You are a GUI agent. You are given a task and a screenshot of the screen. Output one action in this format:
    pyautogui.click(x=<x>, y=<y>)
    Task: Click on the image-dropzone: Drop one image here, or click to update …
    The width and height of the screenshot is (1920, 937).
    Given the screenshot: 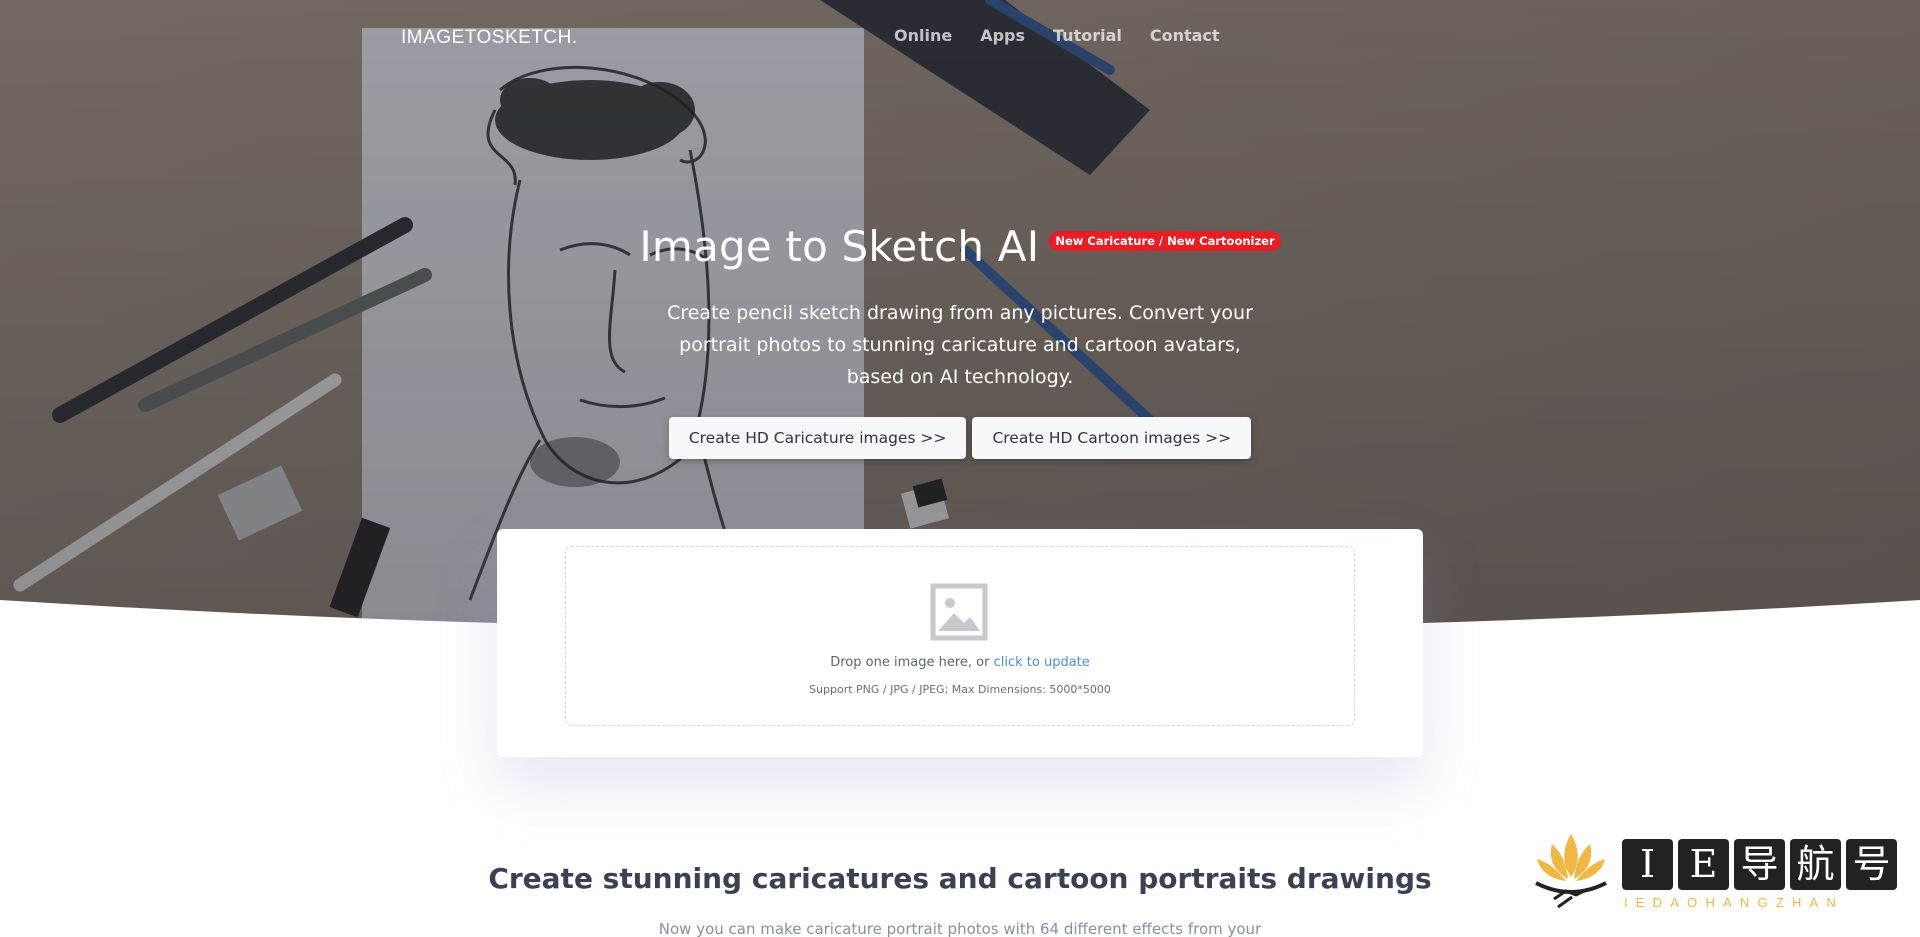 What is the action you would take?
    pyautogui.click(x=960, y=636)
    